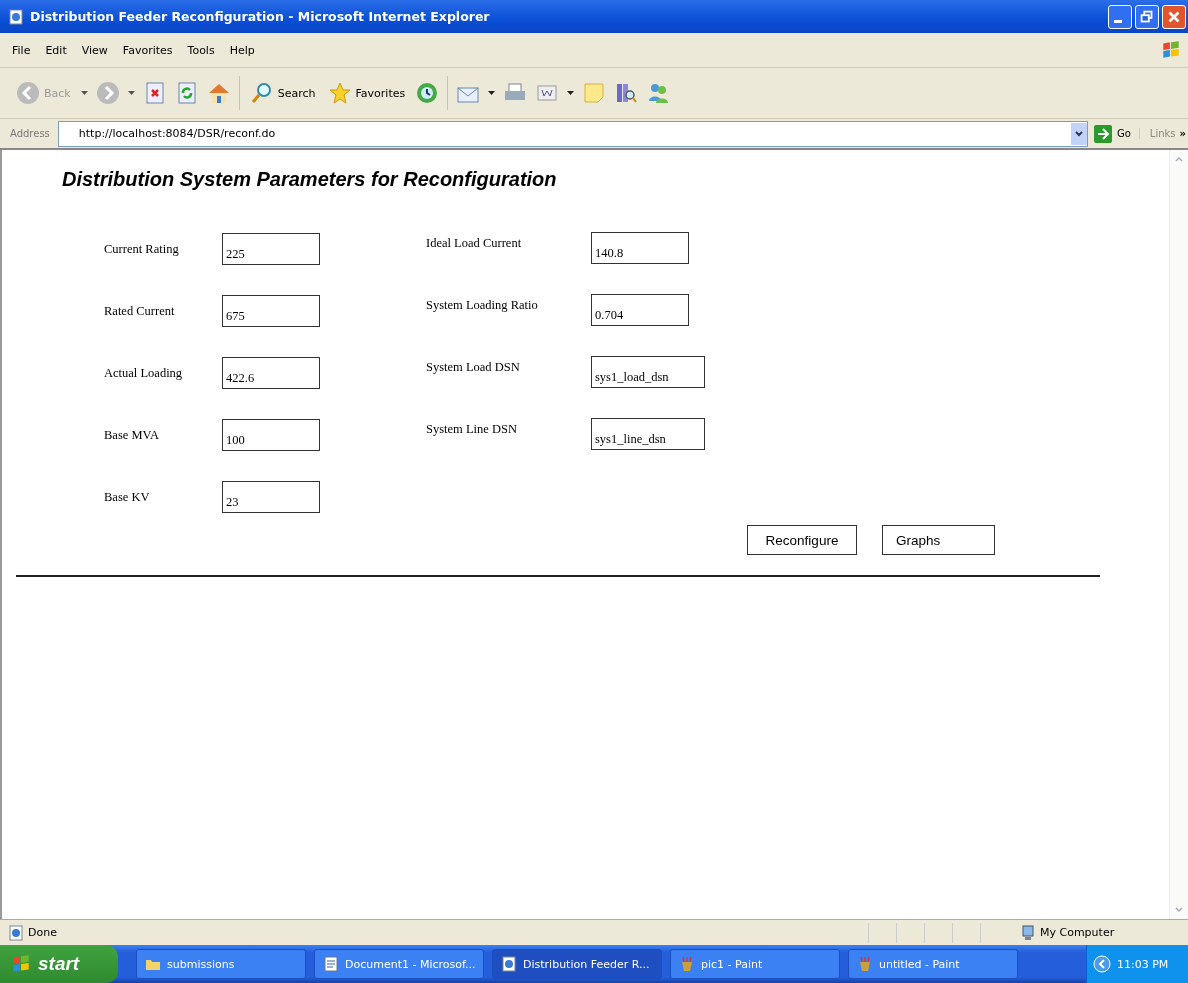  Describe the element at coordinates (261, 93) in the screenshot. I see `search-icon` at that location.